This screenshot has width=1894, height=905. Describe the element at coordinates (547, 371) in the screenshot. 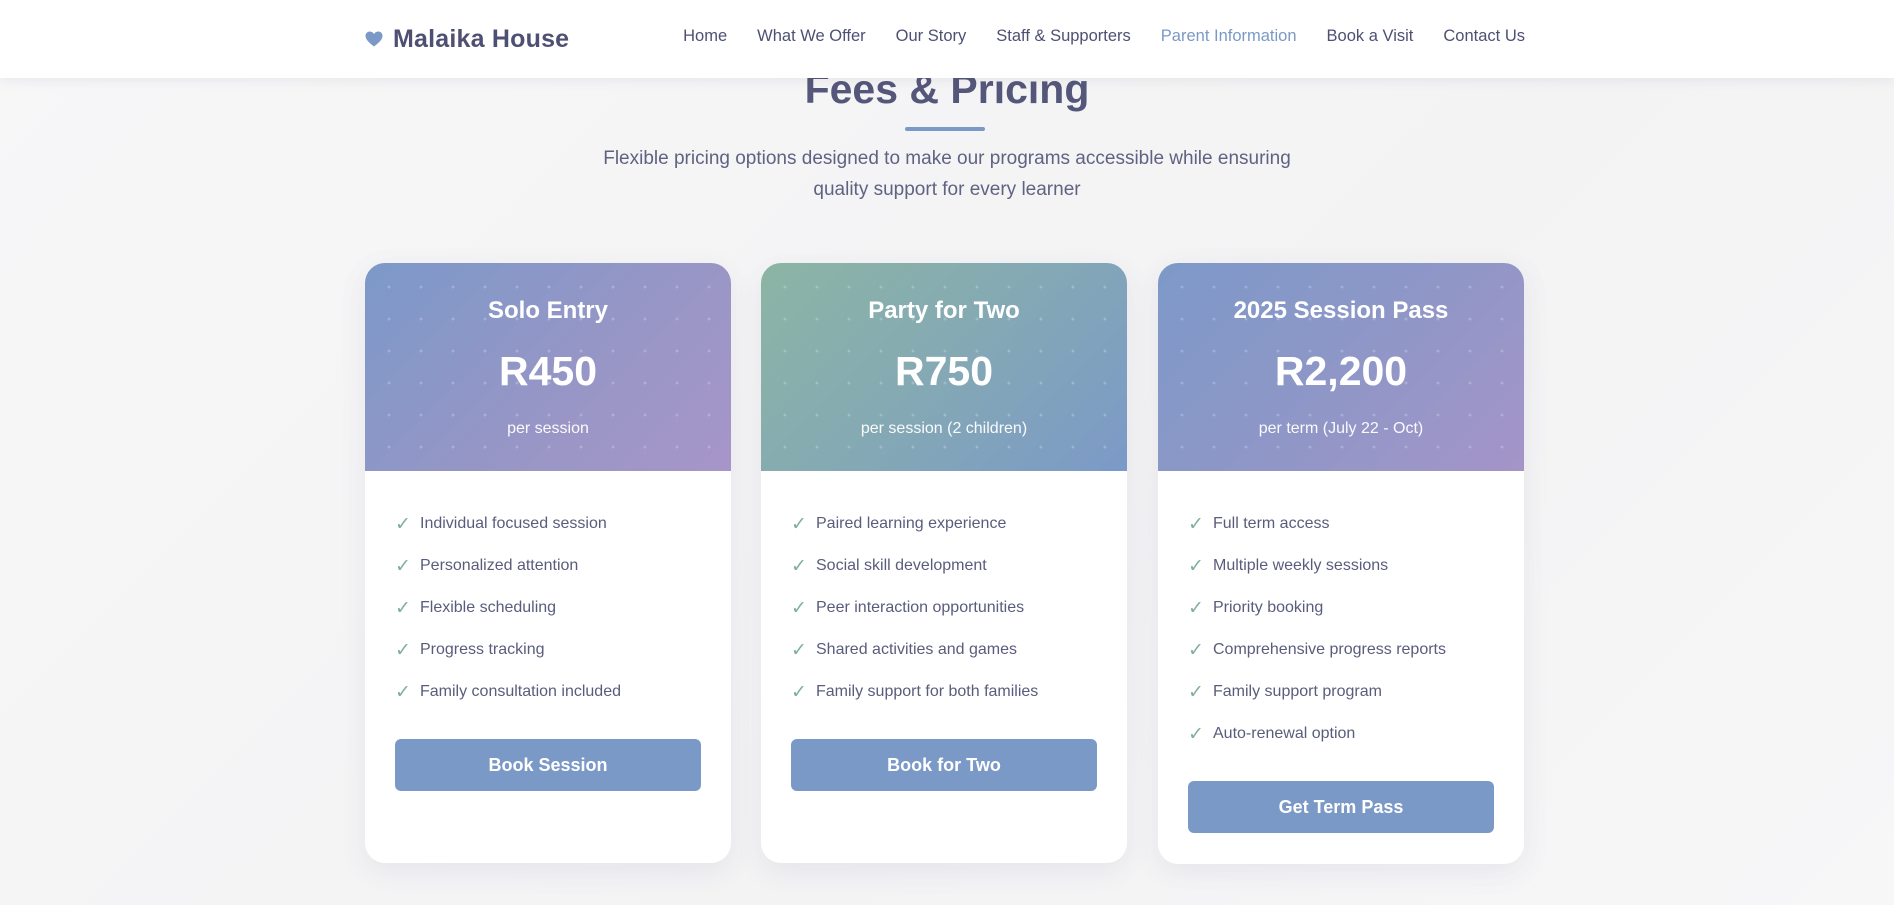

I see `plan-price: R450` at that location.